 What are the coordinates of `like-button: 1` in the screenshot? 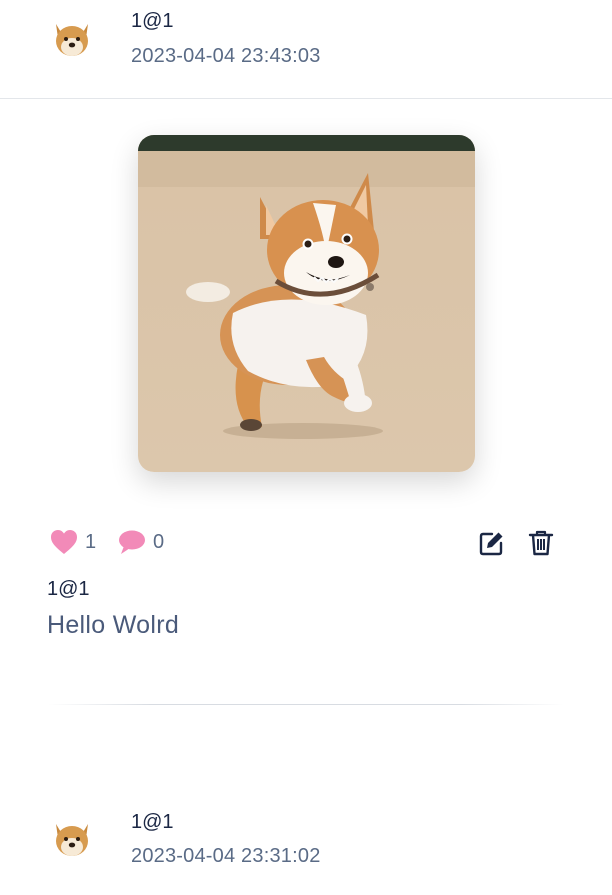 It's located at (73, 542).